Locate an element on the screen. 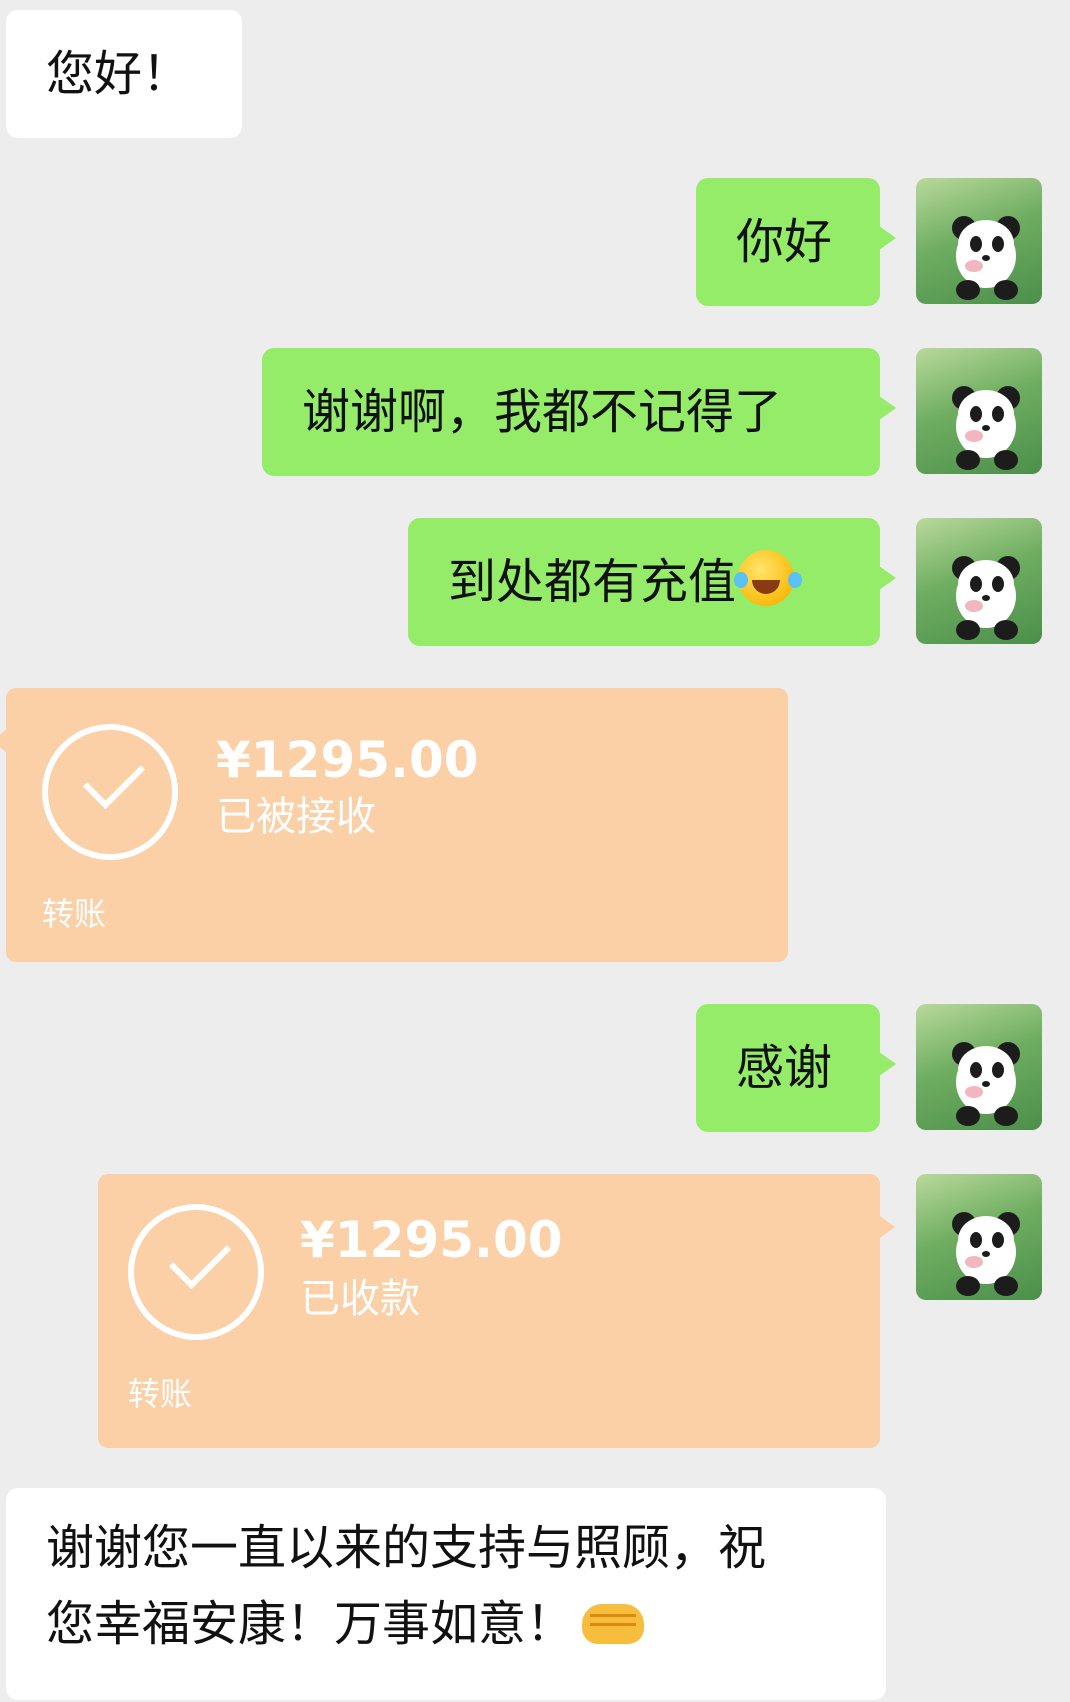  message-text: 您幸福安康！万事如意！ is located at coordinates (310, 1624).